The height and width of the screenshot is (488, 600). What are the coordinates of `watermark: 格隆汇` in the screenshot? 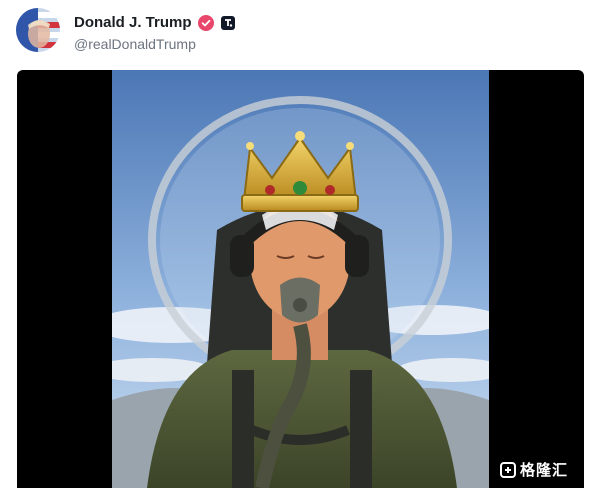 It's located at (533, 469).